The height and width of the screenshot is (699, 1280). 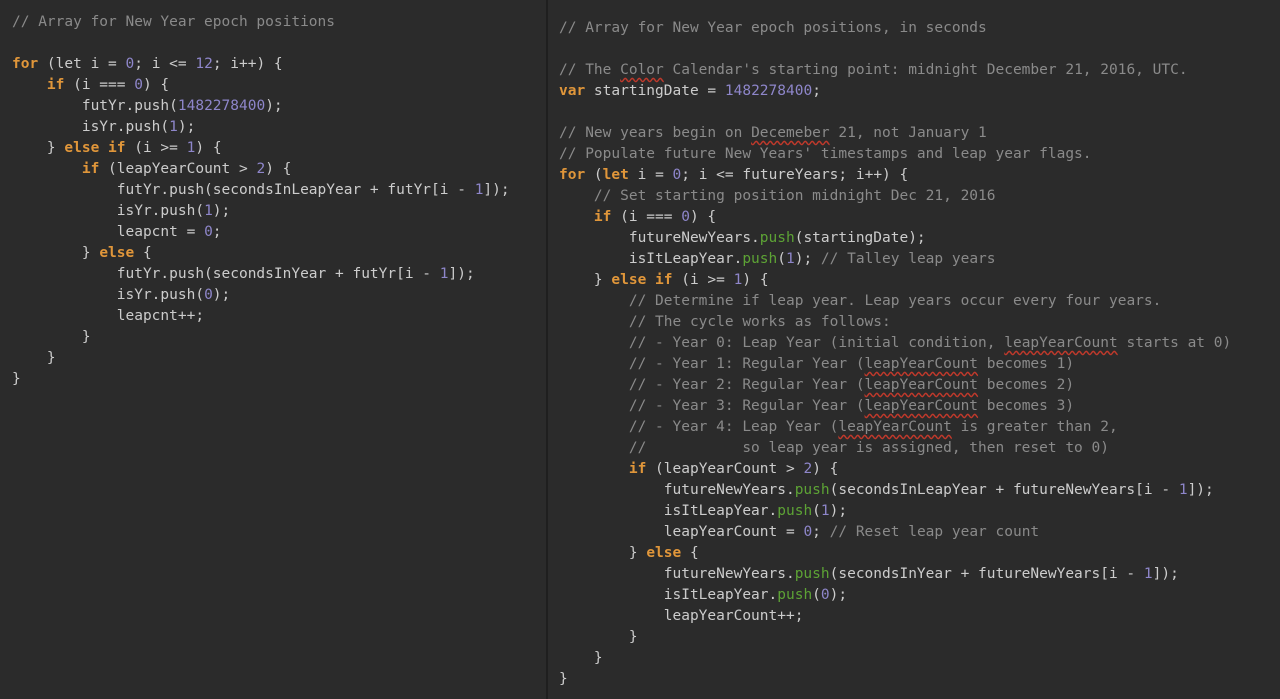 What do you see at coordinates (279, 64) in the screenshot?
I see `code-line: for (let i = 0; i <= 12; i++) {` at bounding box center [279, 64].